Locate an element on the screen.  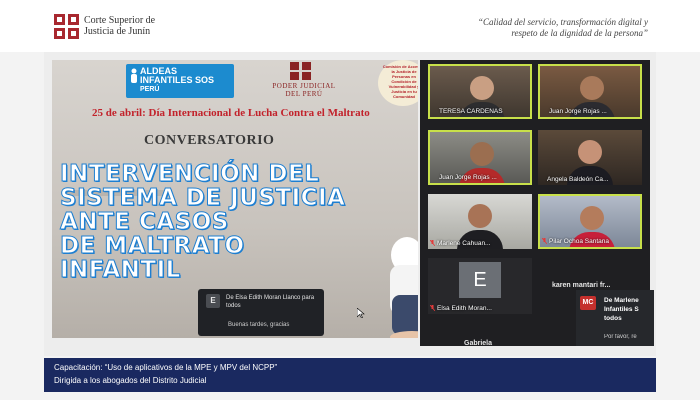
sos-line3: PERÚ is located at coordinates (150, 89).